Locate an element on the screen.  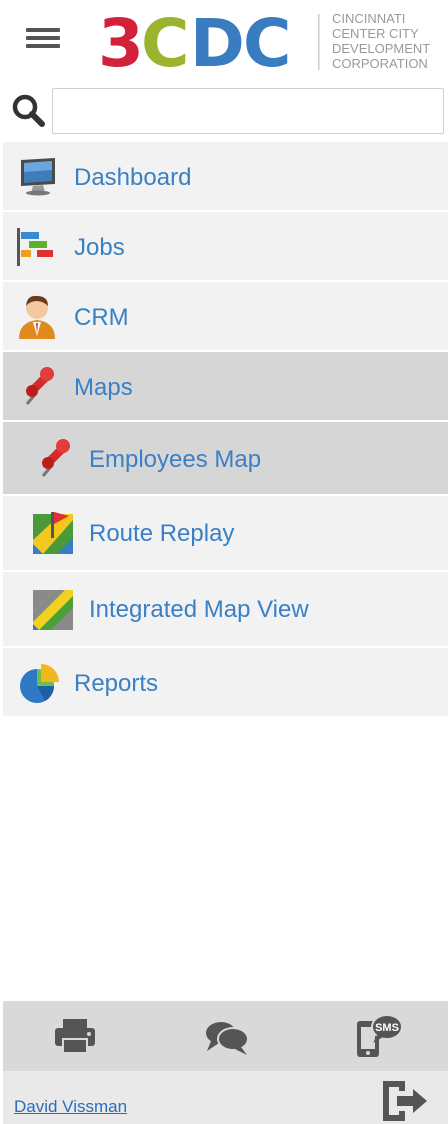
user-bar: David Vissman is located at coordinates (225, 1097).